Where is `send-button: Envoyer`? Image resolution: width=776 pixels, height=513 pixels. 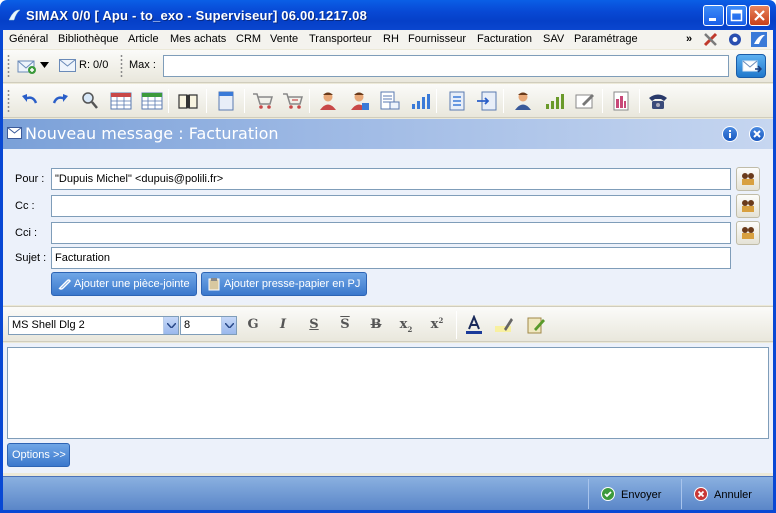 send-button: Envoyer is located at coordinates (633, 494).